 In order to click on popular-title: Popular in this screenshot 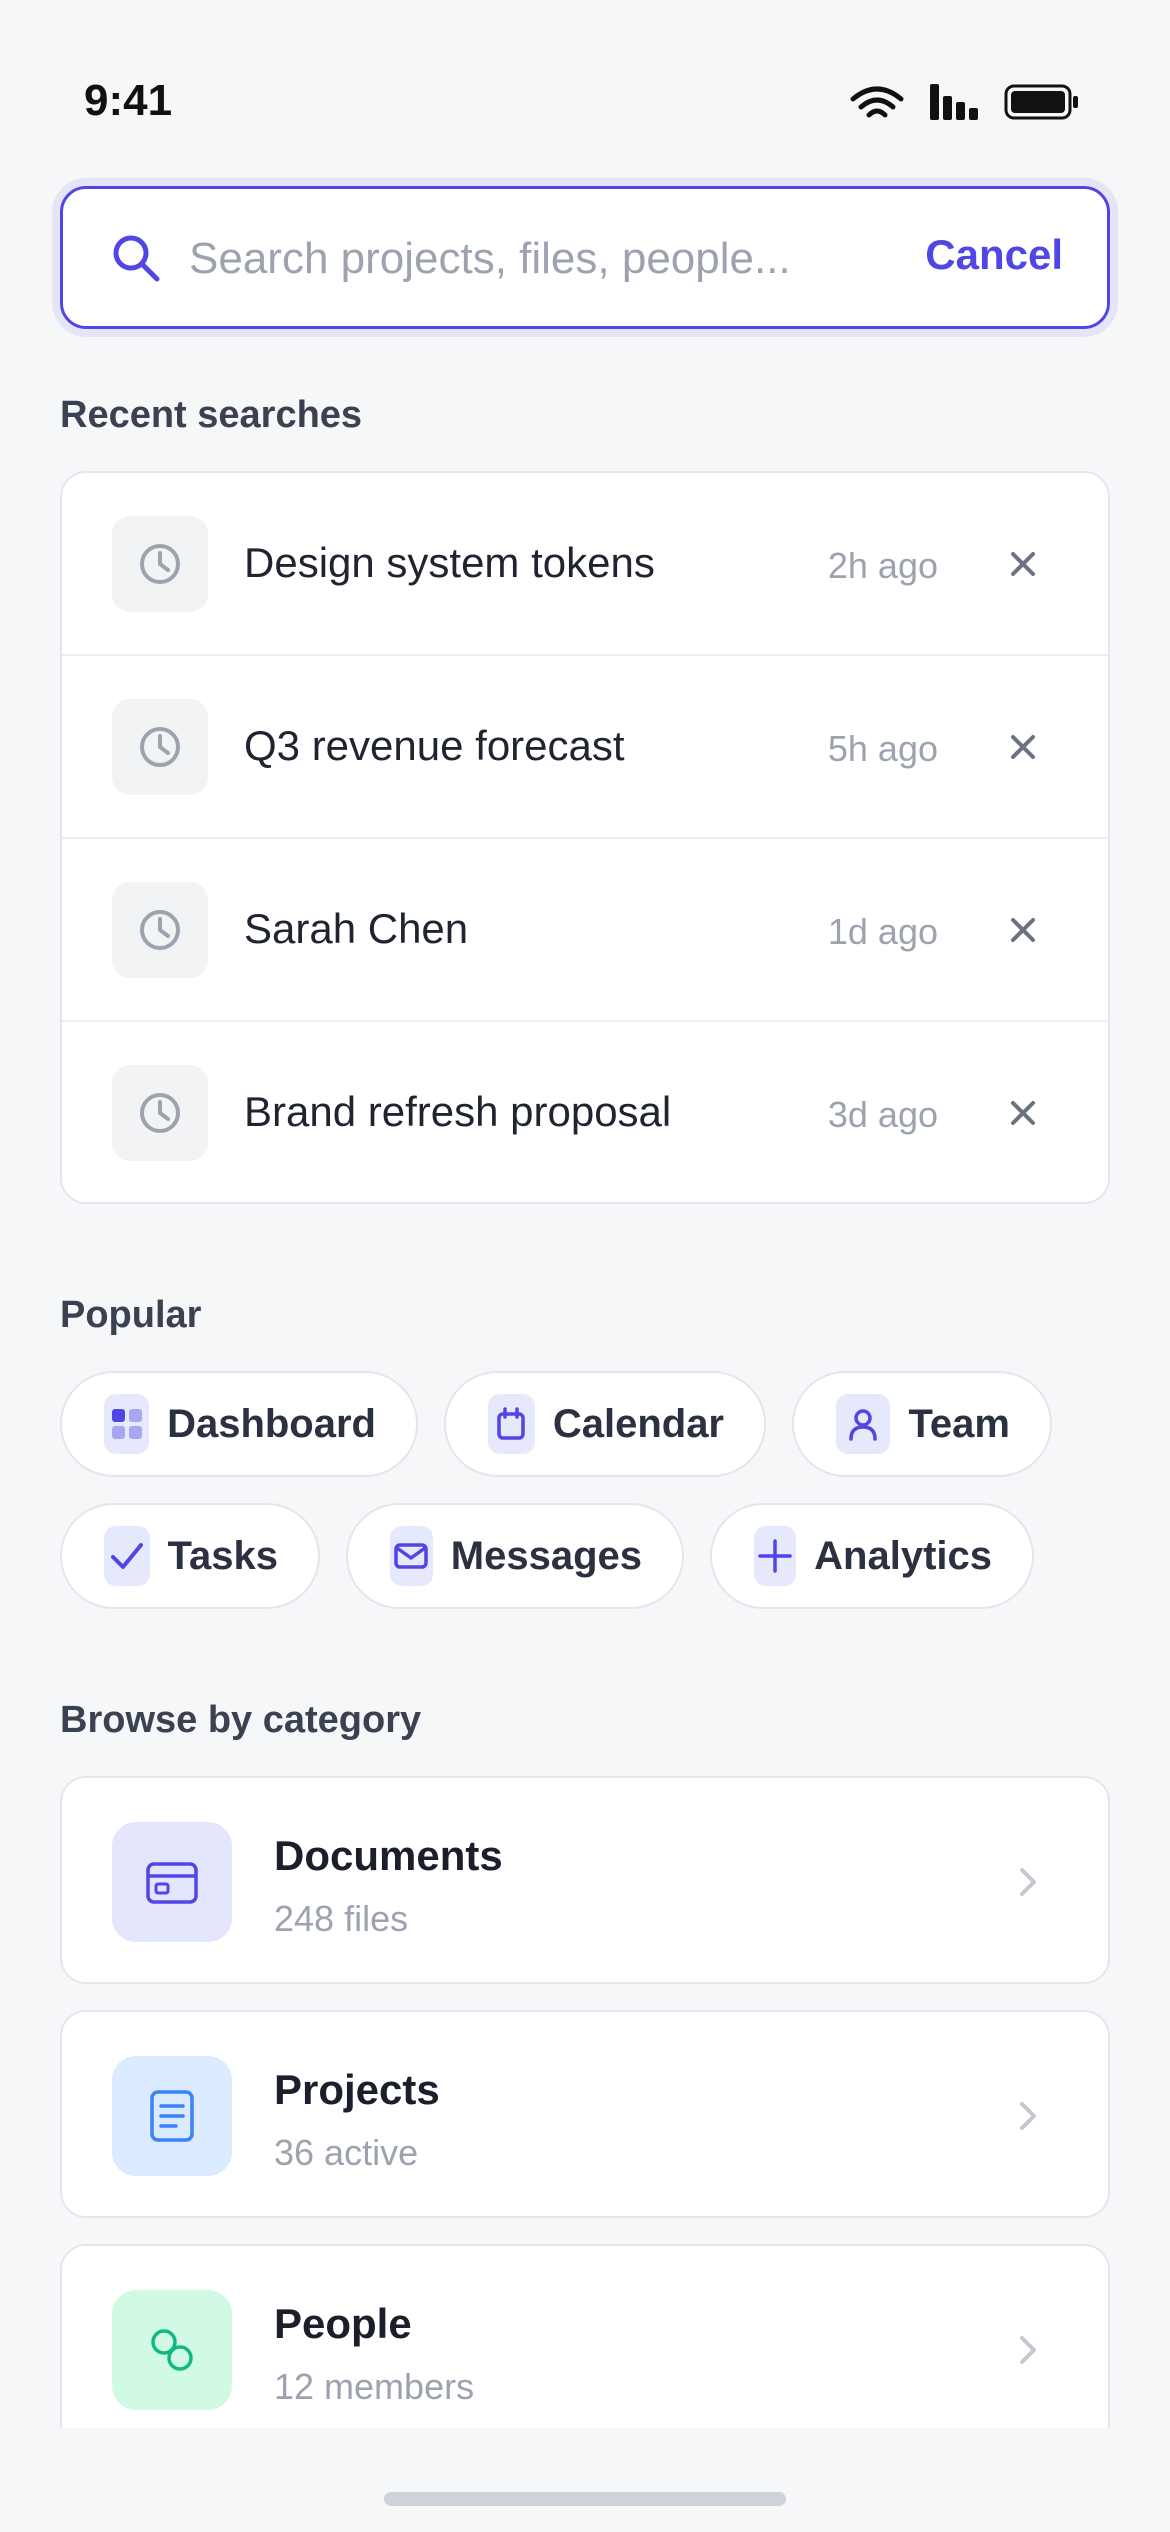, I will do `click(131, 1315)`.